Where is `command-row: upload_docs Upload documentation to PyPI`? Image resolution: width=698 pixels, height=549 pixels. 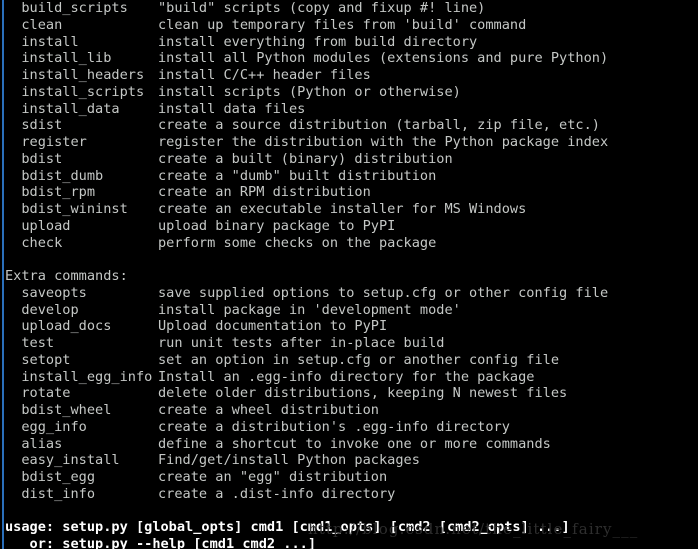 command-row: upload_docs Upload documentation to PyPI is located at coordinates (349, 326).